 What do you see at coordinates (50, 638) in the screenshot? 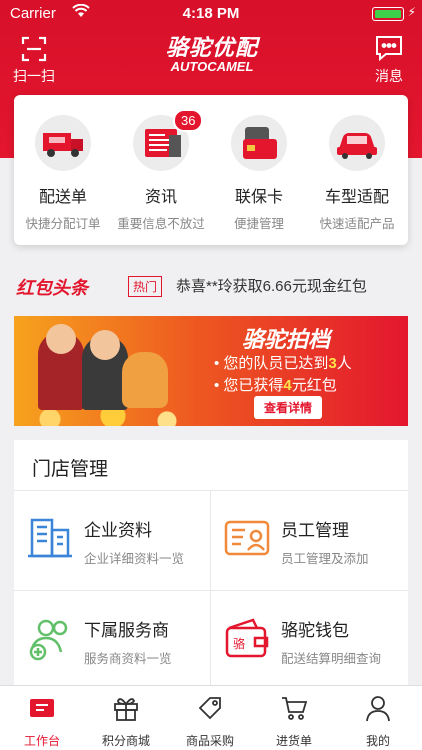
I see `add-user-icon` at bounding box center [50, 638].